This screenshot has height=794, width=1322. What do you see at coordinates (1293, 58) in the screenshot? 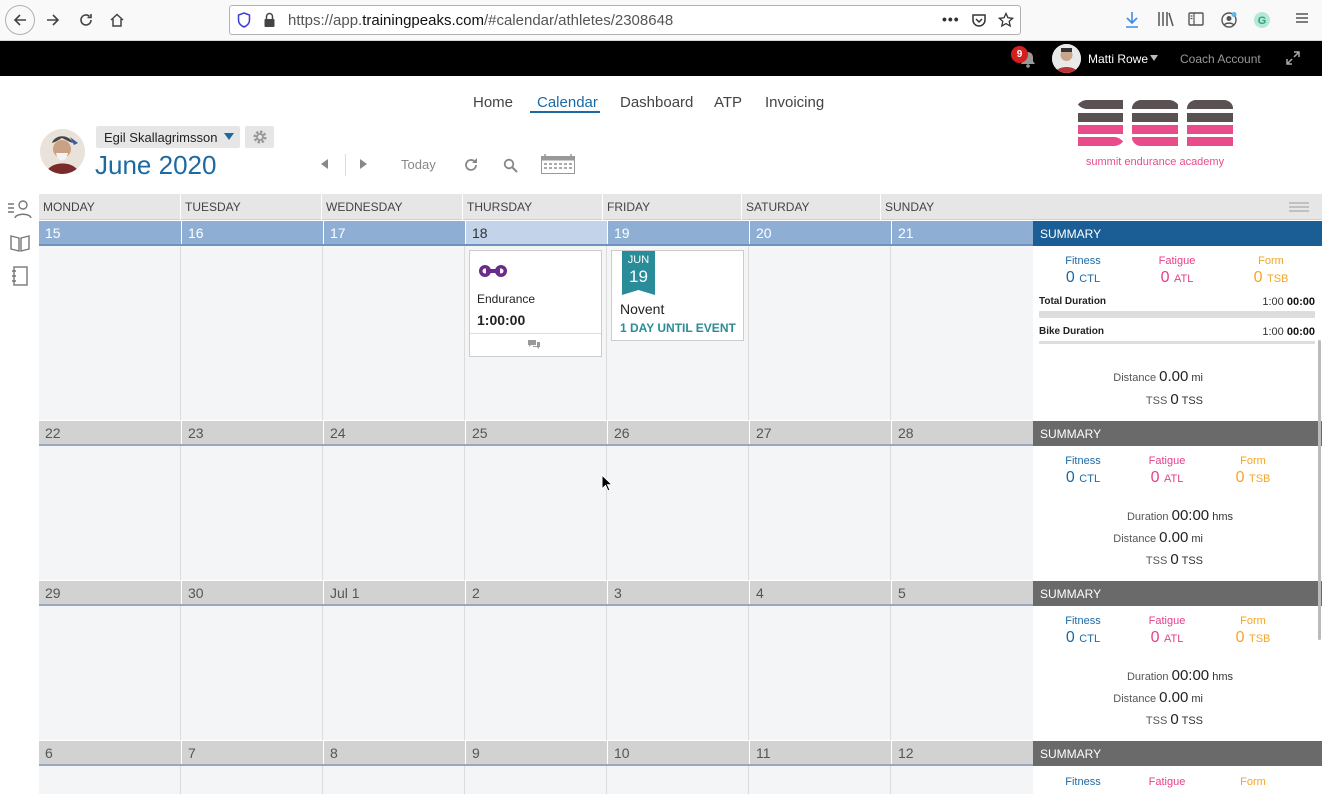
I see `expand-icon` at bounding box center [1293, 58].